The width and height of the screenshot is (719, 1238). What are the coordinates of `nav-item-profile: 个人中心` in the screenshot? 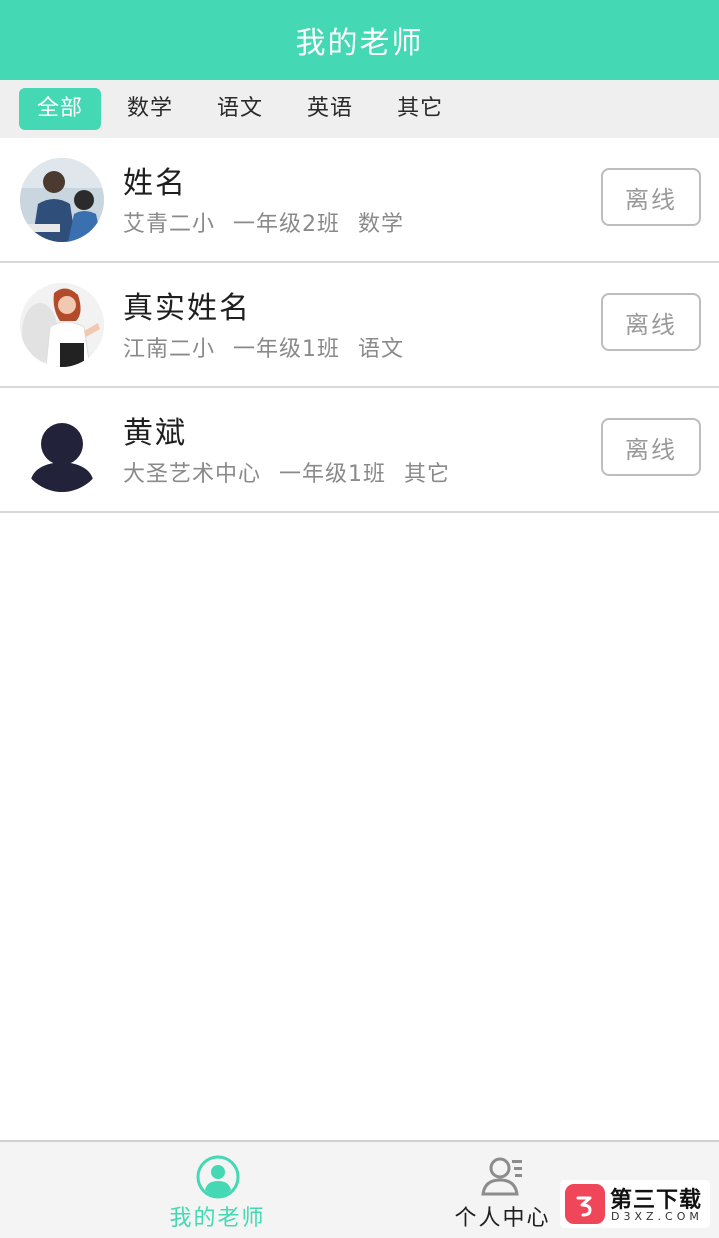 It's located at (502, 1190).